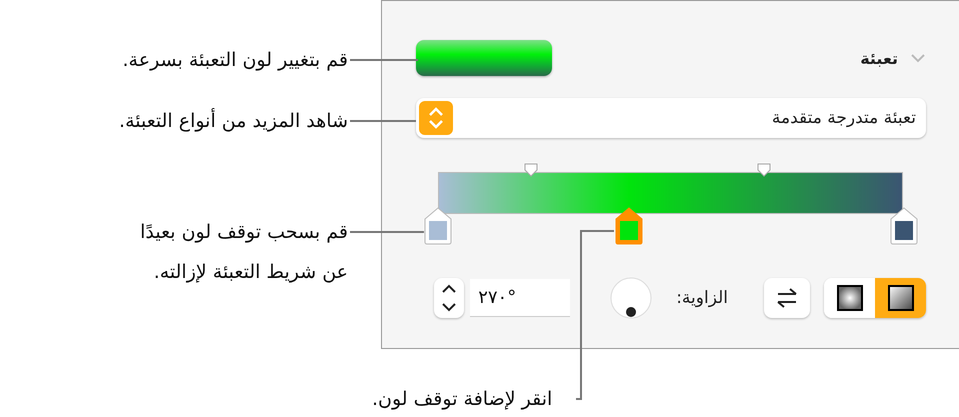  I want to click on callout-text: قم بسحب توقف لون بعيدًا عن شريط التعبئة لإزالته., so click(243, 252).